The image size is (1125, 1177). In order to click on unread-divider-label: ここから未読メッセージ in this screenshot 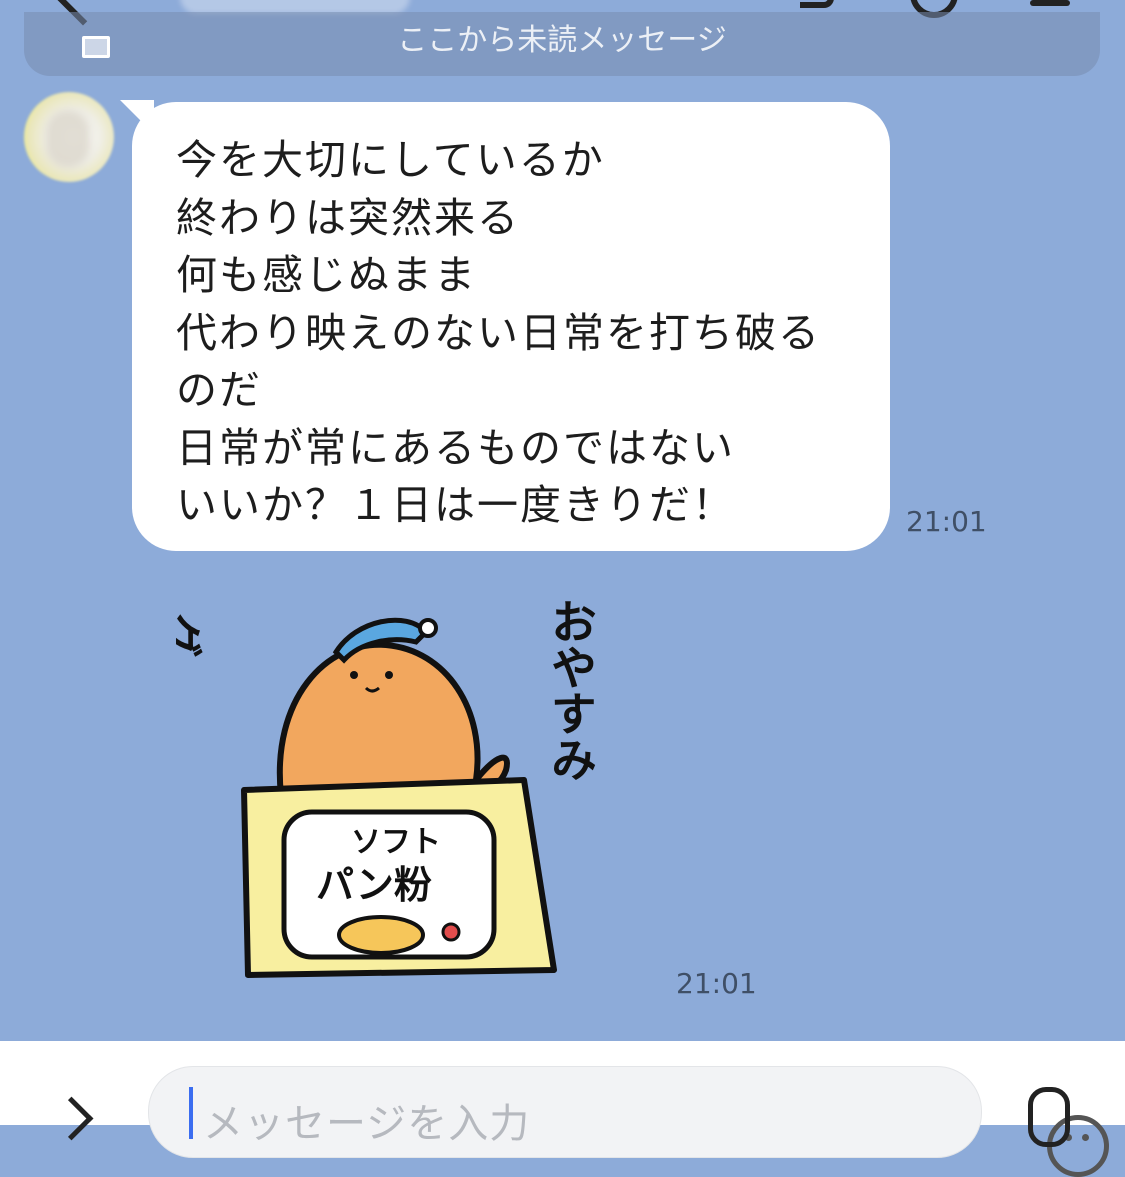, I will do `click(562, 40)`.